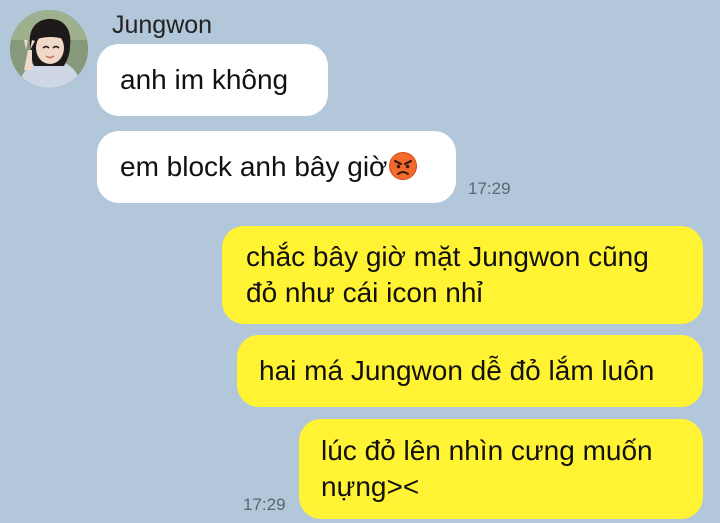  Describe the element at coordinates (403, 166) in the screenshot. I see `angry-face-icon` at that location.